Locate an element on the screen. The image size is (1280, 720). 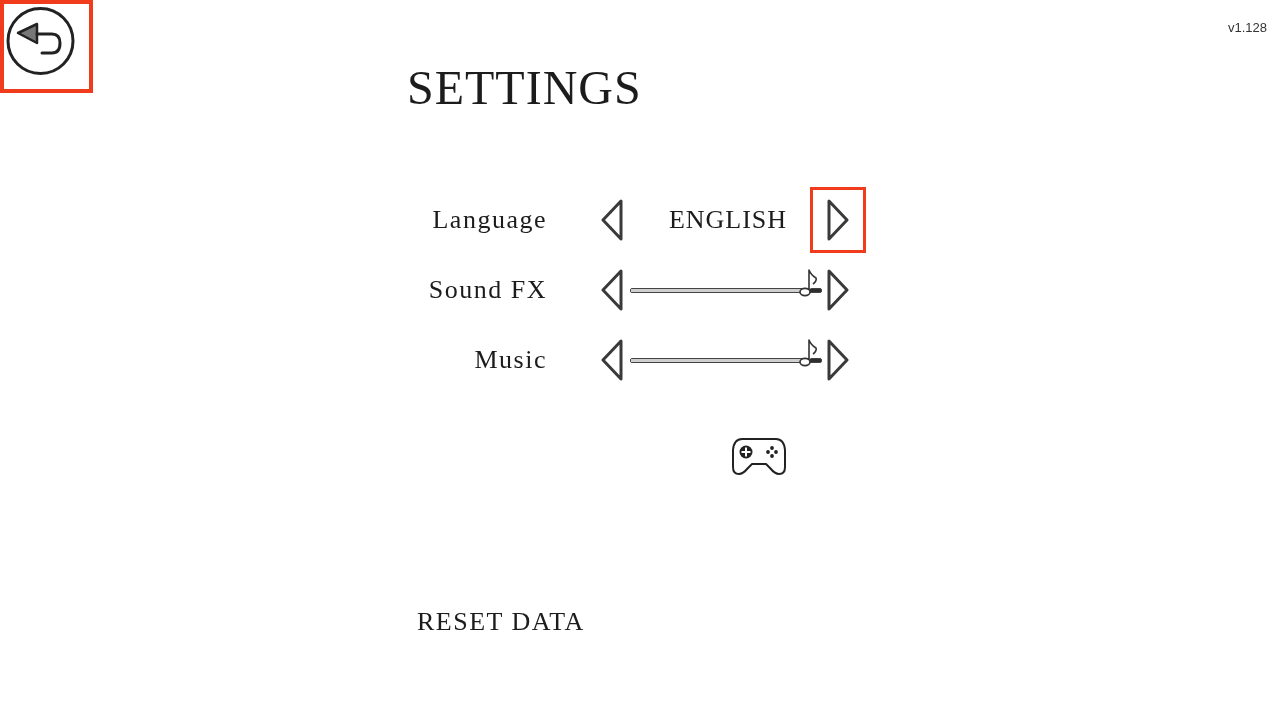
language-value: ENGLISH is located at coordinates (728, 220).